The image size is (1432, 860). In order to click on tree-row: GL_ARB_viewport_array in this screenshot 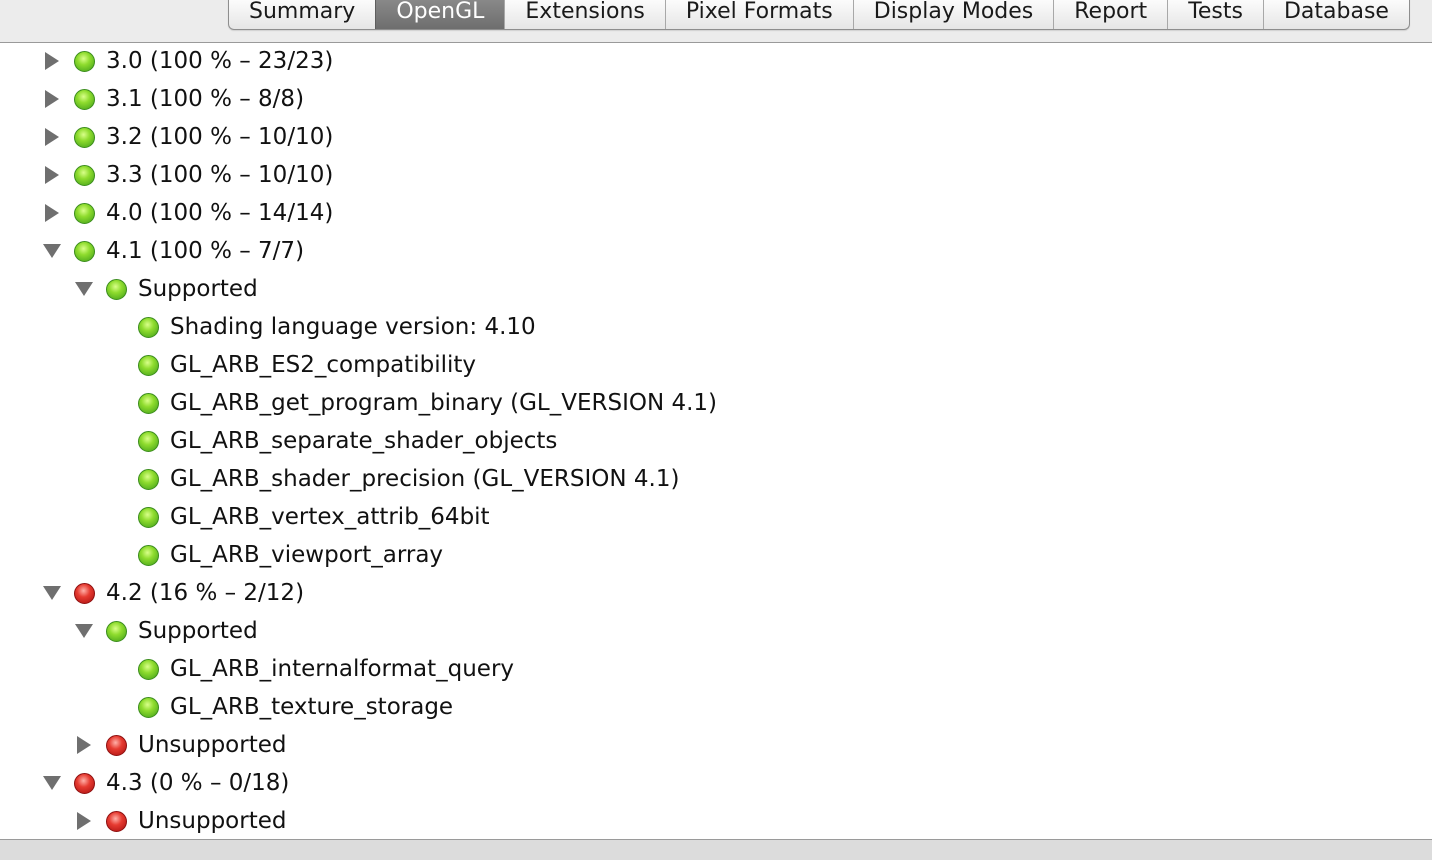, I will do `click(274, 555)`.